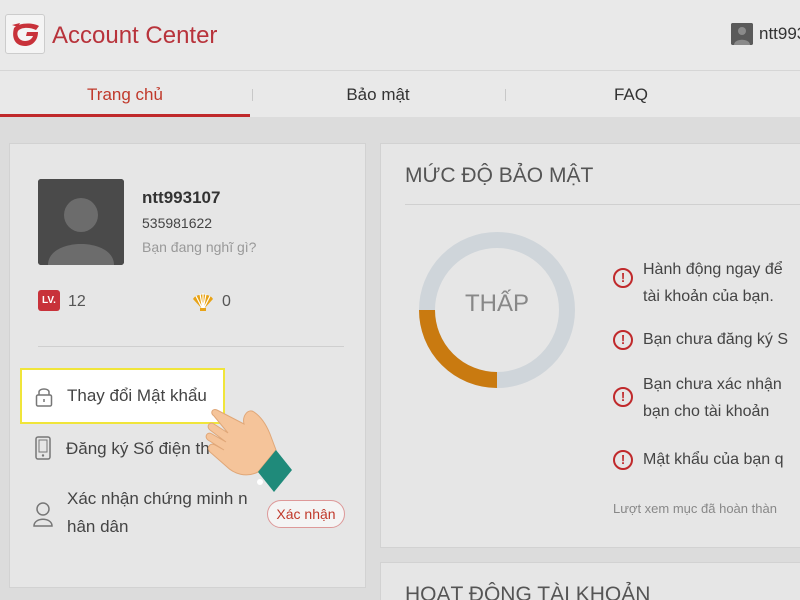  What do you see at coordinates (125, 115) in the screenshot?
I see `active-tab-indicator` at bounding box center [125, 115].